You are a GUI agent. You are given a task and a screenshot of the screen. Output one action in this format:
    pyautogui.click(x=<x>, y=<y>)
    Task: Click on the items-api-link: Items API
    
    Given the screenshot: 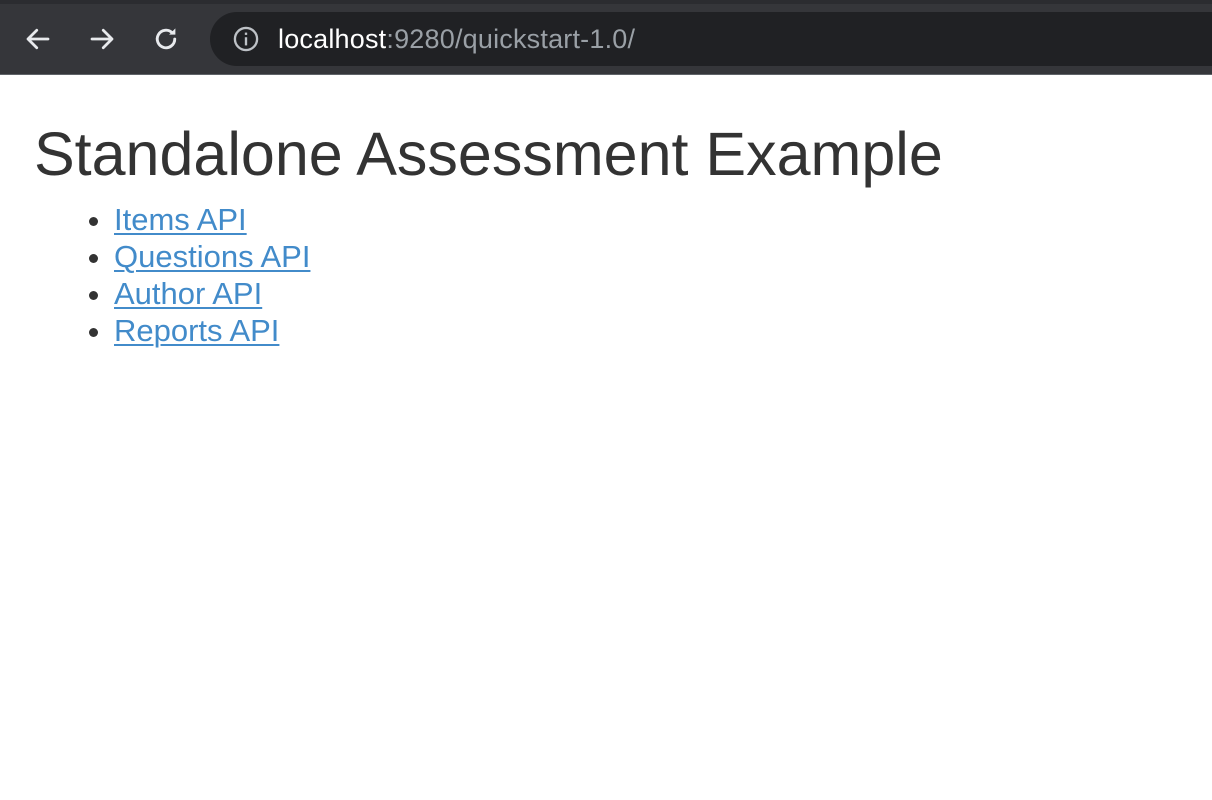 What is the action you would take?
    pyautogui.click(x=180, y=219)
    